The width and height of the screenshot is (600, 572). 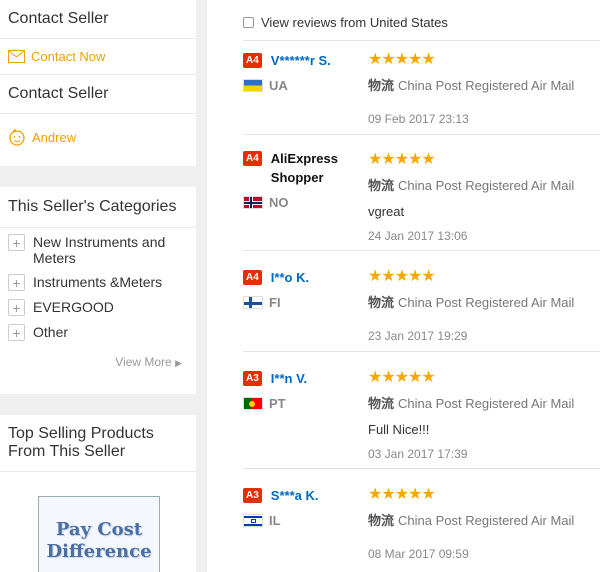 What do you see at coordinates (98, 94) in the screenshot?
I see `contact-seller-title-2: Contact Seller` at bounding box center [98, 94].